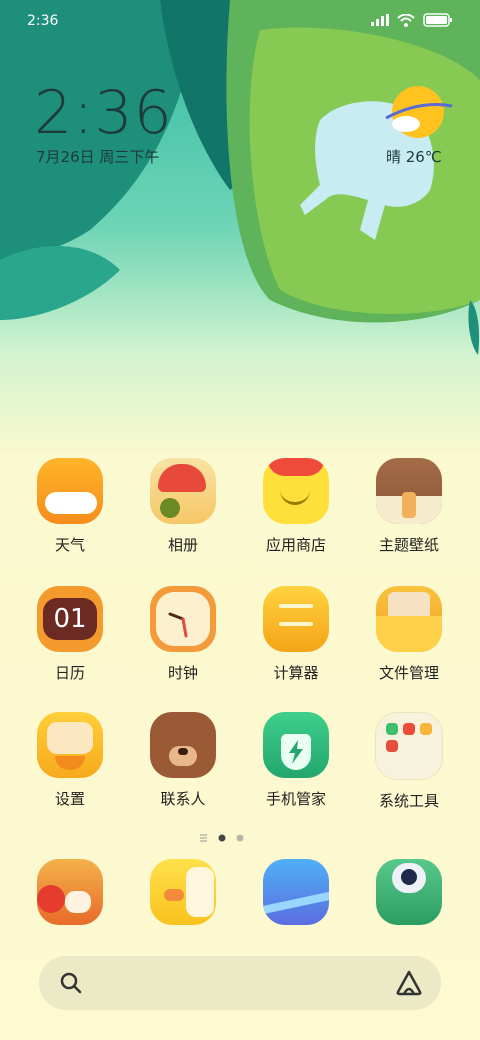 This screenshot has height=1040, width=480. What do you see at coordinates (295, 545) in the screenshot?
I see `app-label: 应用商店` at bounding box center [295, 545].